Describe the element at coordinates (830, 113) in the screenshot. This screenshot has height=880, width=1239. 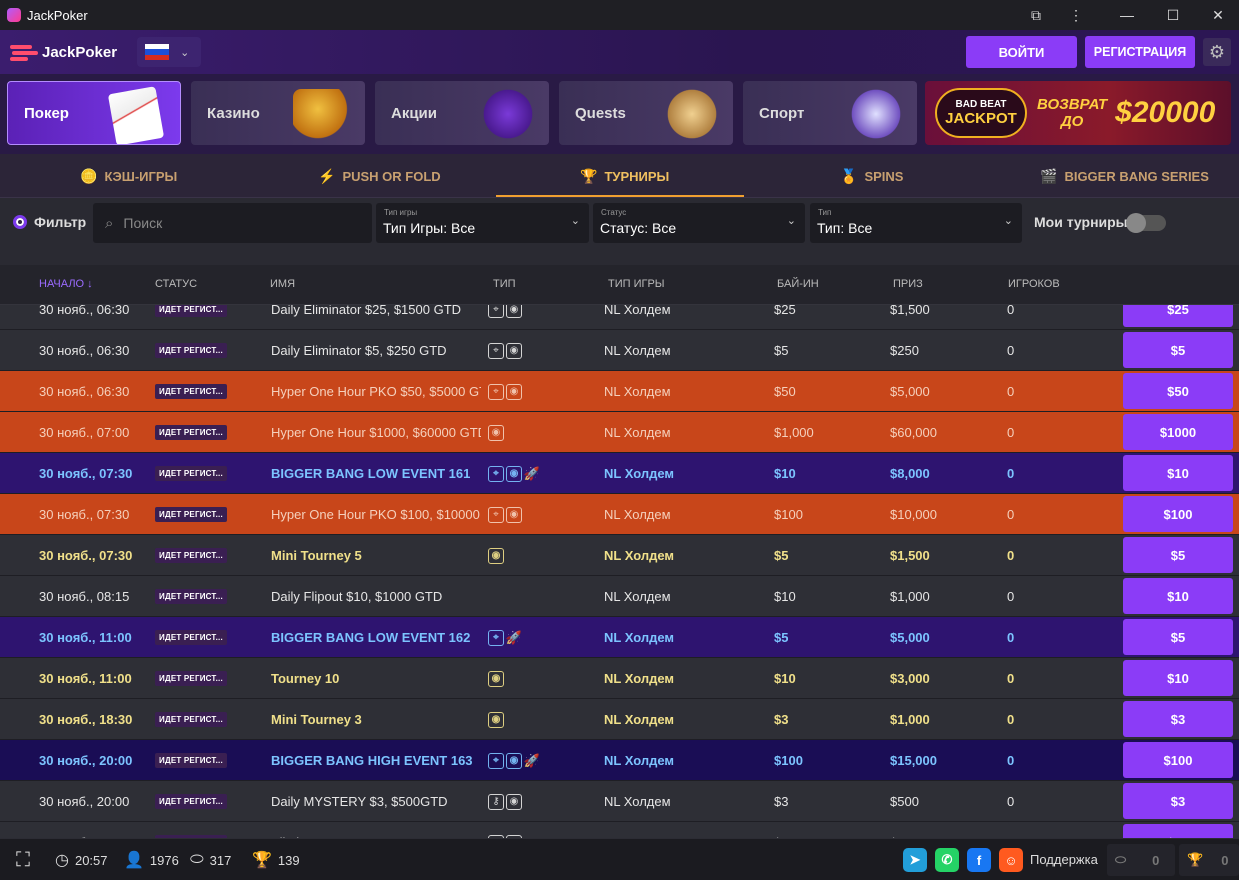
I see `category-sport: Спорт` at that location.